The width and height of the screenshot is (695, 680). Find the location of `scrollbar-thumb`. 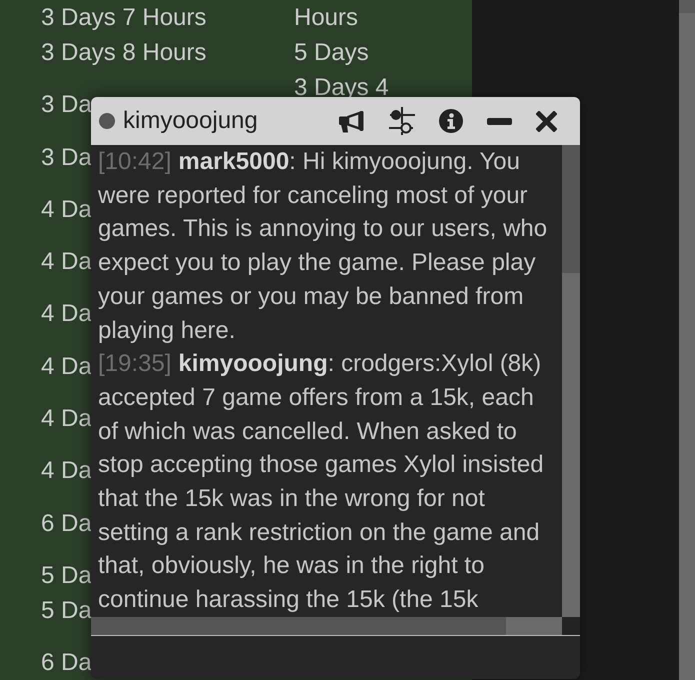

scrollbar-thumb is located at coordinates (571, 209).